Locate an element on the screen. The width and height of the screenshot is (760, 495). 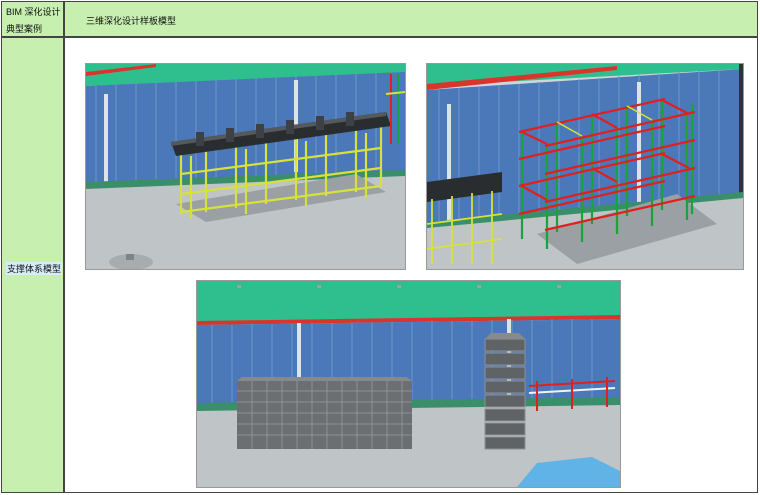
header-left-line2: 典型案例 is located at coordinates (24, 29).